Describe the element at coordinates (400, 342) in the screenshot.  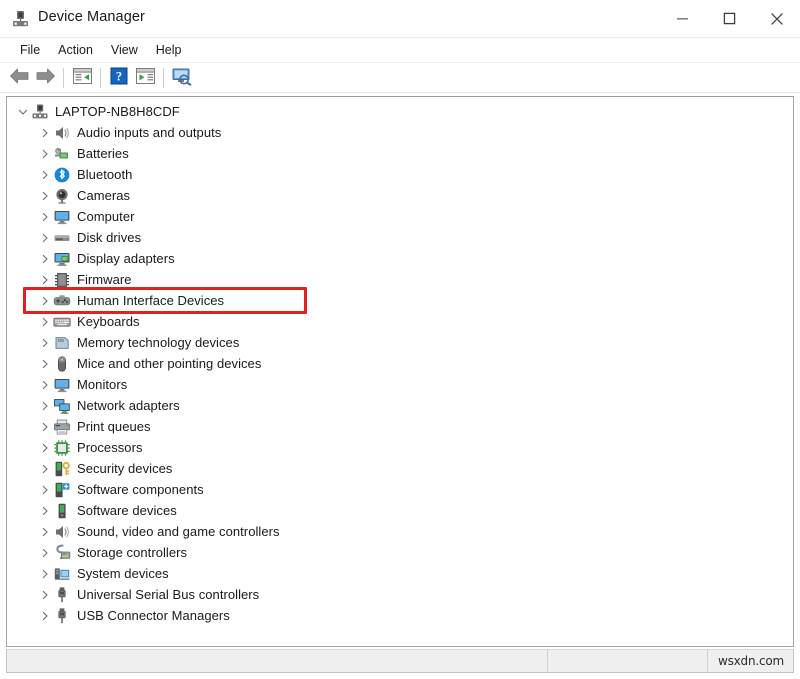
I see `tree-node: Memory technology devices` at that location.